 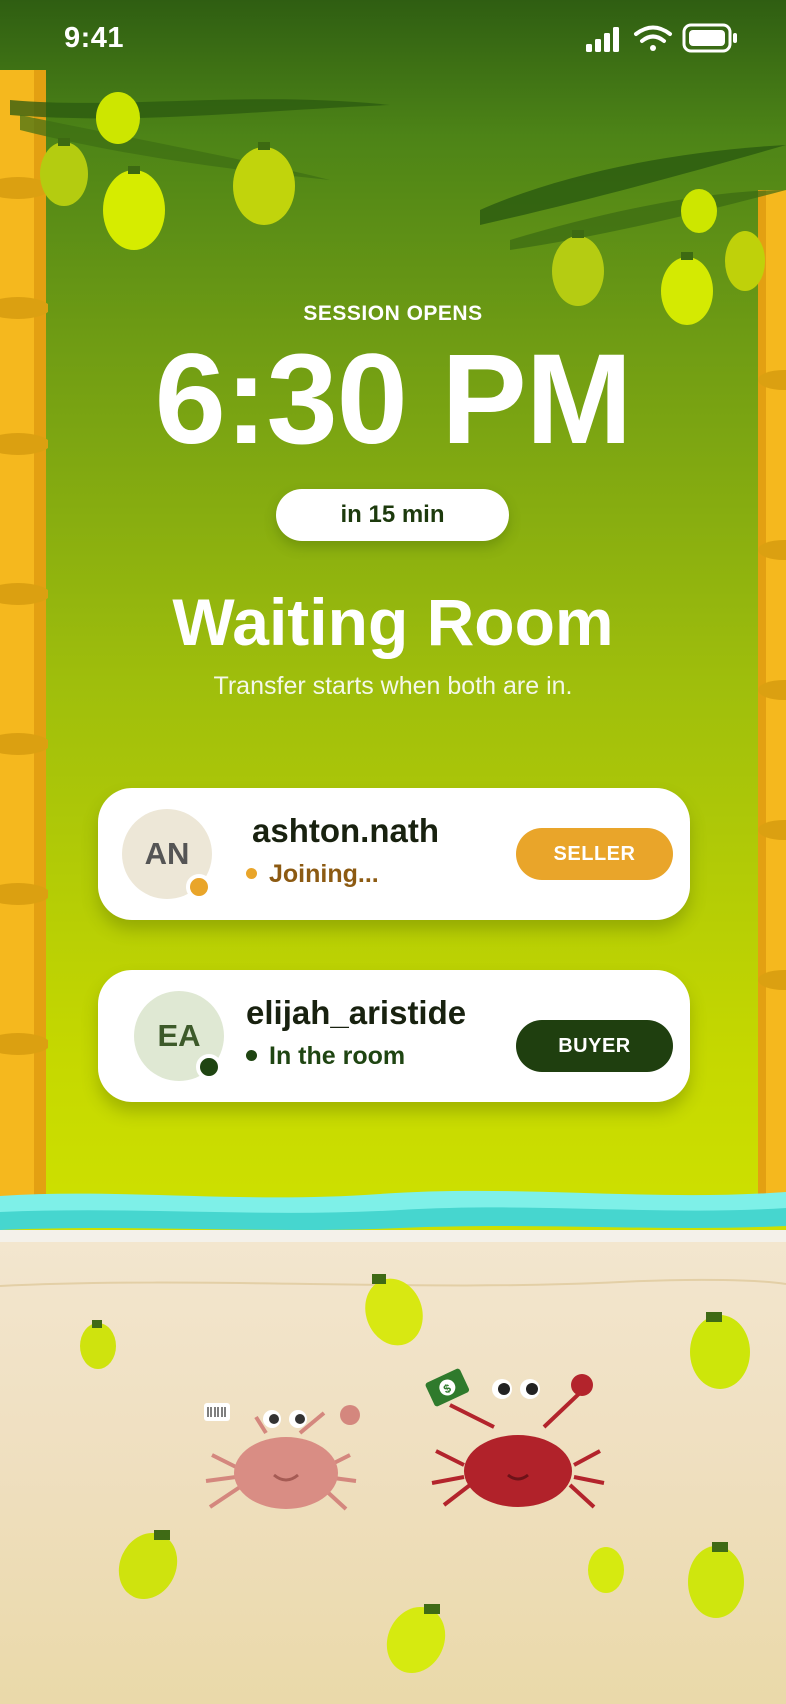 I want to click on page-title: Waiting Room, so click(x=393, y=622).